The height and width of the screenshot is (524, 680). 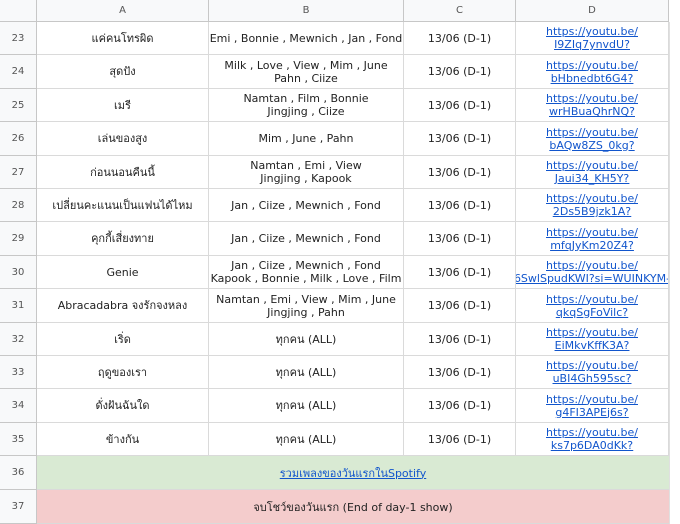 What do you see at coordinates (18, 38) in the screenshot?
I see `row-number: 23` at bounding box center [18, 38].